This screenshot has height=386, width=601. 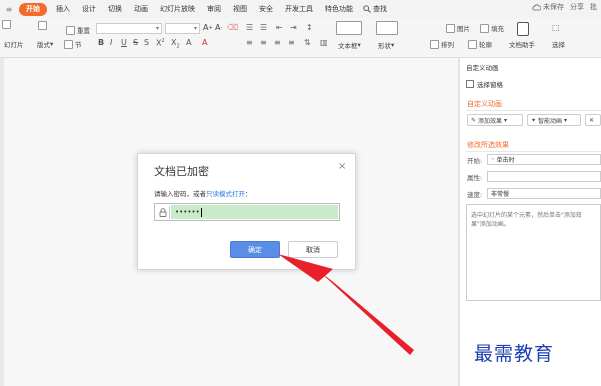 I want to click on textbox-button: 文本框 ▾, so click(x=349, y=45).